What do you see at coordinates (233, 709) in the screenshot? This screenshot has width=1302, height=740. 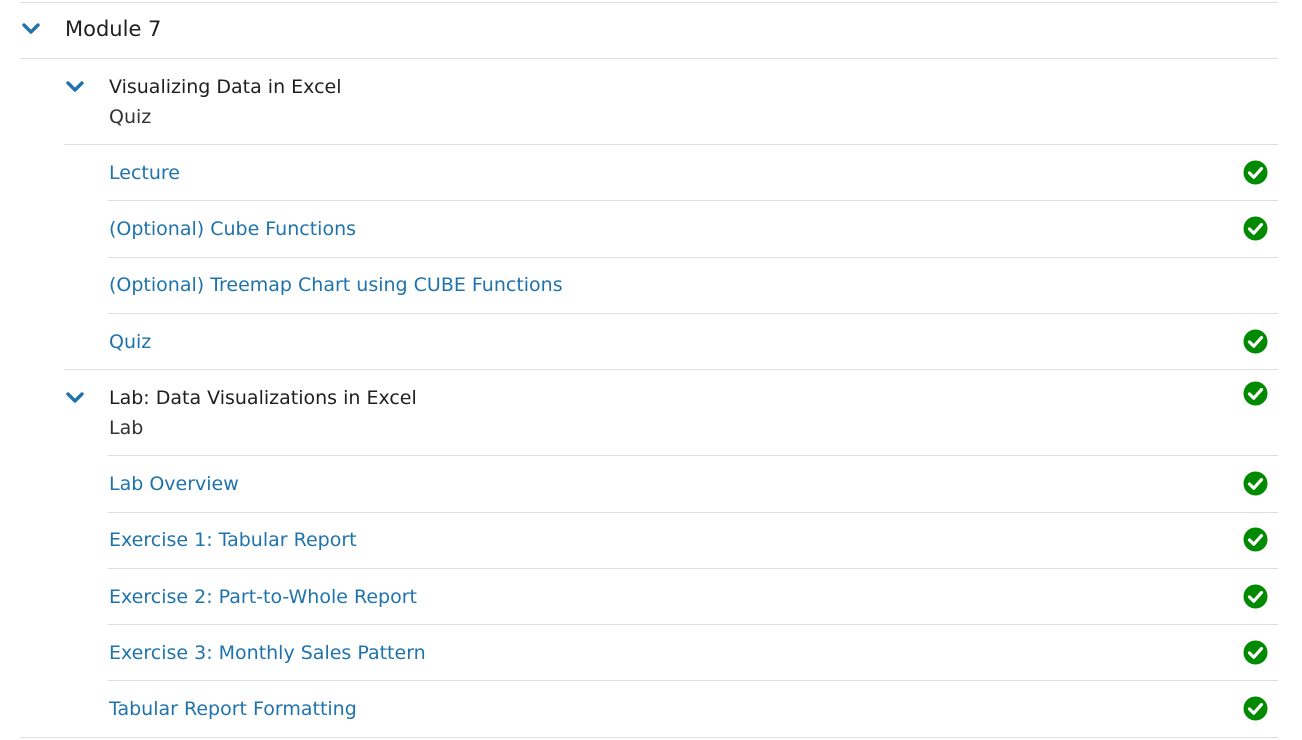 I see `outline-item-link: Tabular Report Formatting` at bounding box center [233, 709].